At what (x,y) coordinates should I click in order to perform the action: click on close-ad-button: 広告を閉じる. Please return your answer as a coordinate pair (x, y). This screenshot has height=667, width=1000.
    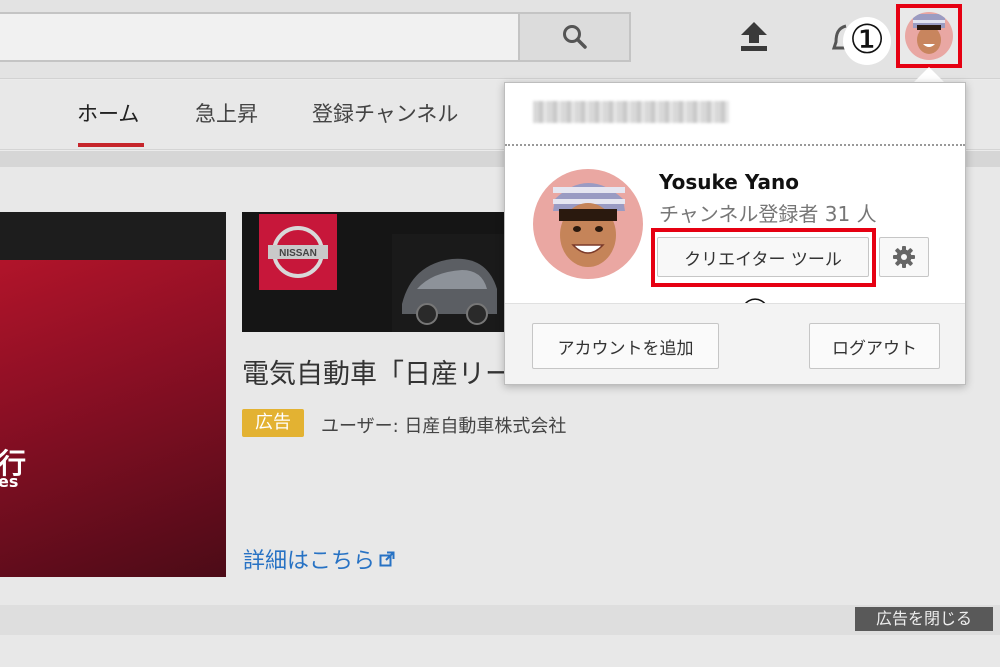
    Looking at the image, I should click on (924, 619).